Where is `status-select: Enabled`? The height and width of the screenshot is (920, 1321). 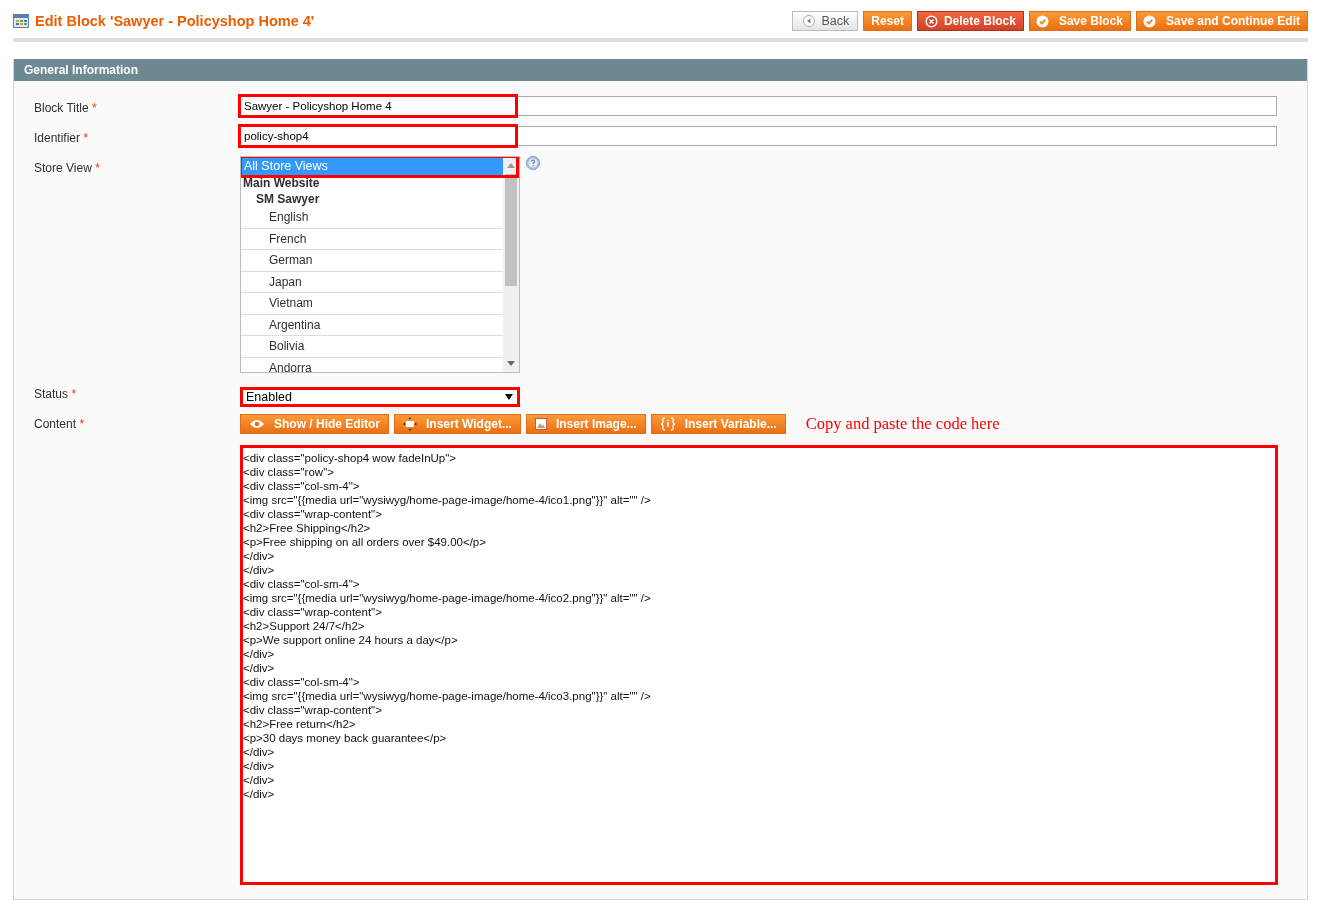
status-select: Enabled is located at coordinates (380, 397).